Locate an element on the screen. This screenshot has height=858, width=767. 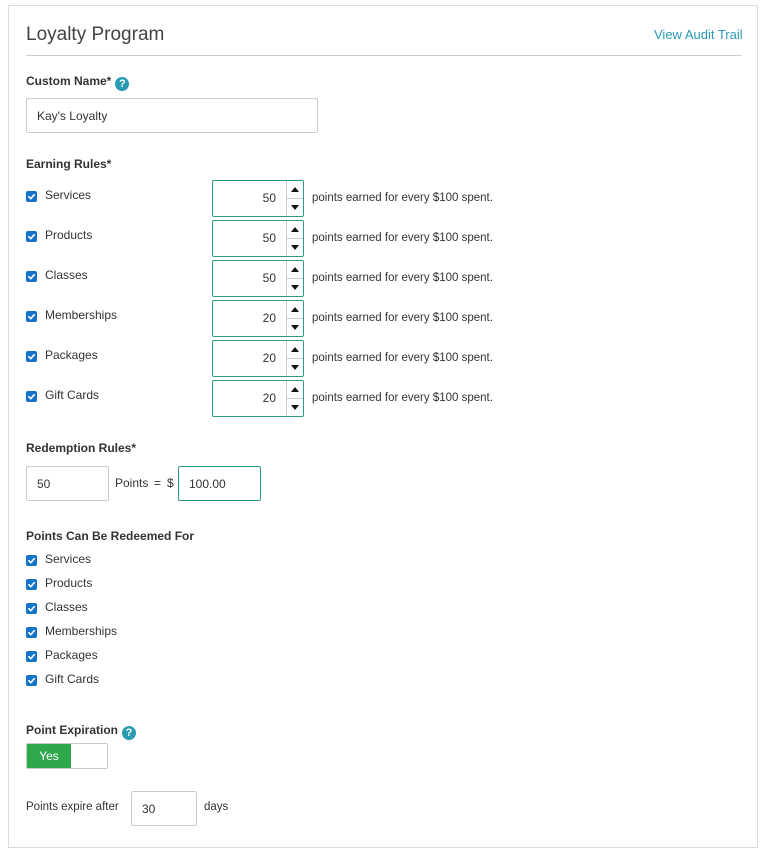
earning-rule-label: Products is located at coordinates (69, 235).